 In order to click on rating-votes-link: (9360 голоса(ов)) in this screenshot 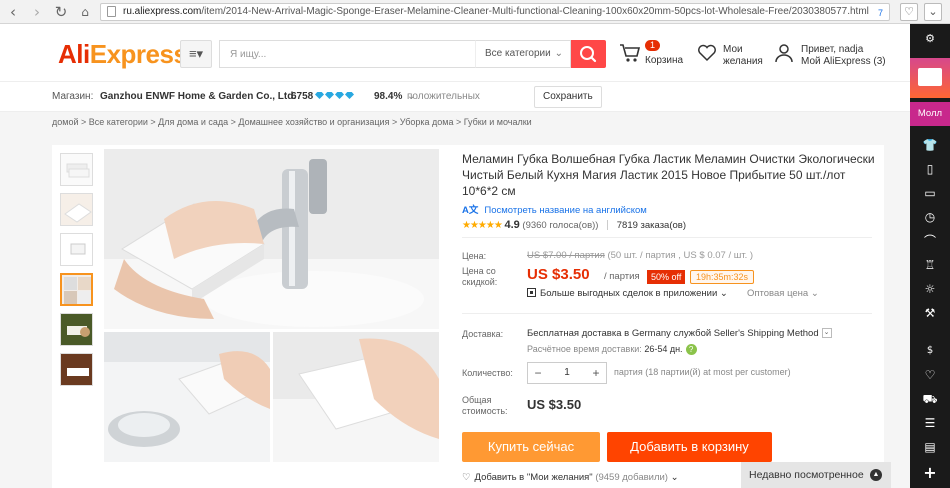, I will do `click(560, 225)`.